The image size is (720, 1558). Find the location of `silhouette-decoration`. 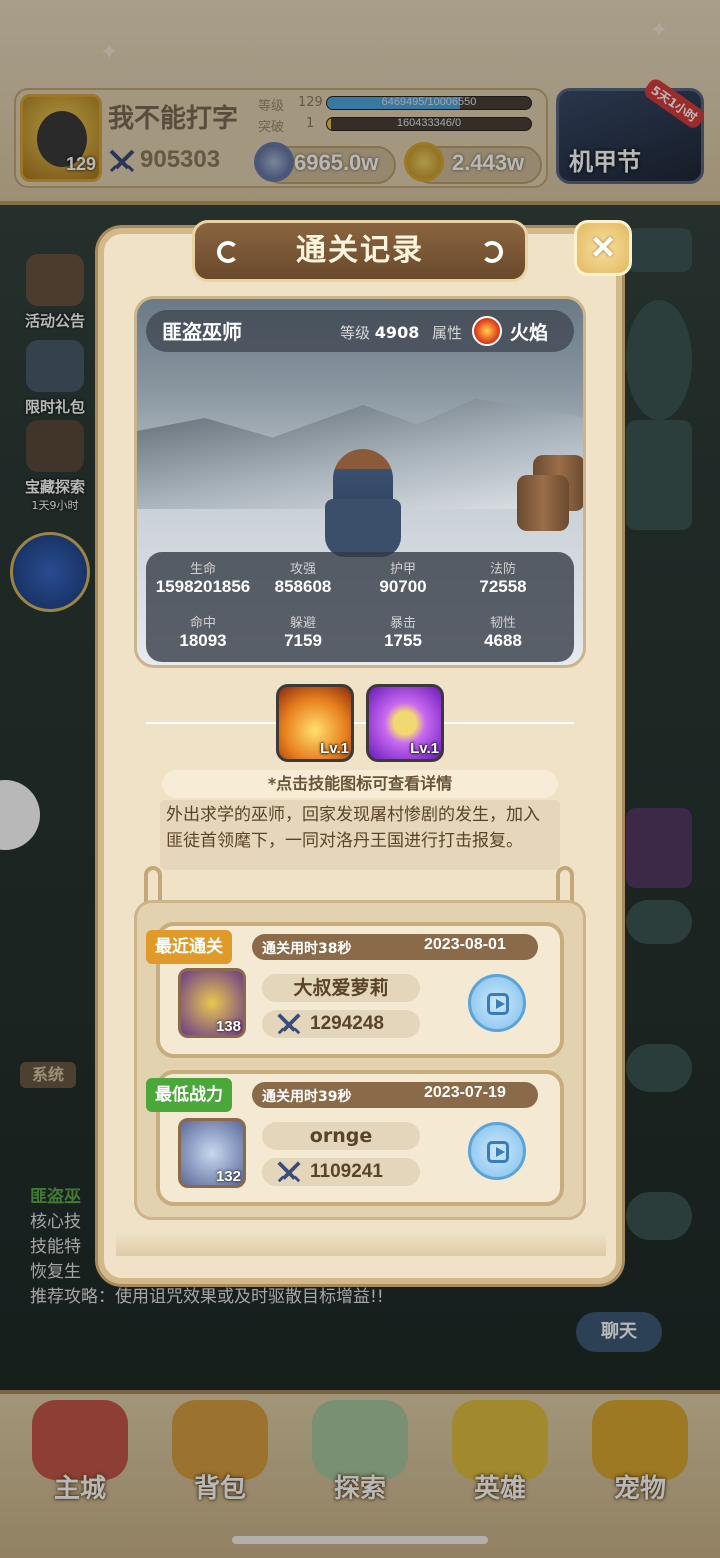

silhouette-decoration is located at coordinates (361, 1244).